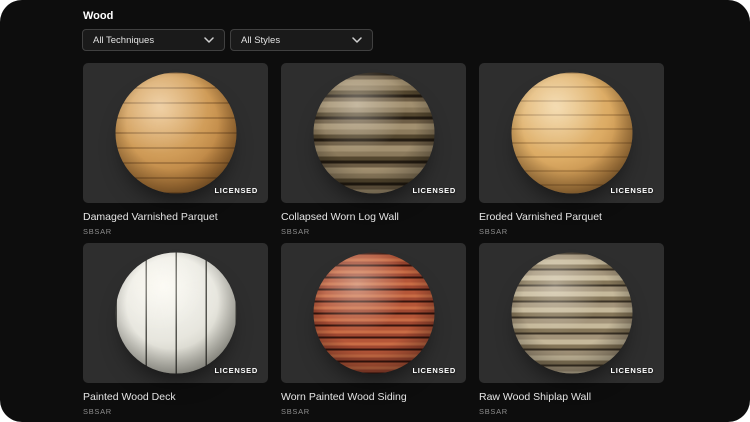  I want to click on material-card: LICENSED Painted Wood Deck SBSAR, so click(175, 332).